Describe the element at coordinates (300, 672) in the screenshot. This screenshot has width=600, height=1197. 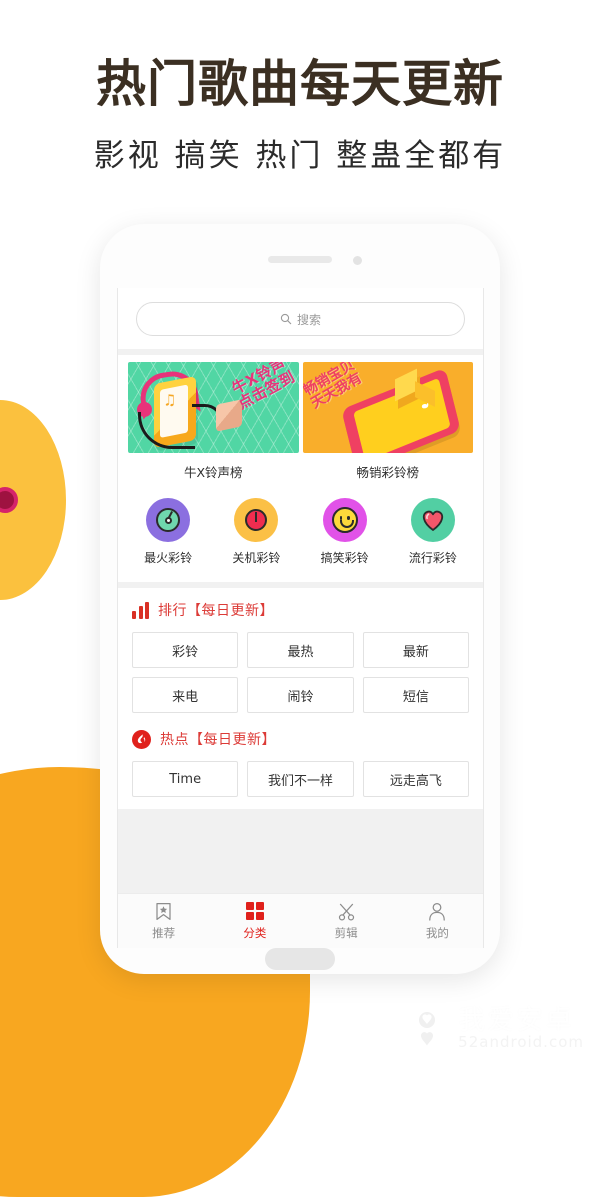
I see `ranking-tag-grid: 彩铃 最热 最新 来电 闹铃 短信` at that location.